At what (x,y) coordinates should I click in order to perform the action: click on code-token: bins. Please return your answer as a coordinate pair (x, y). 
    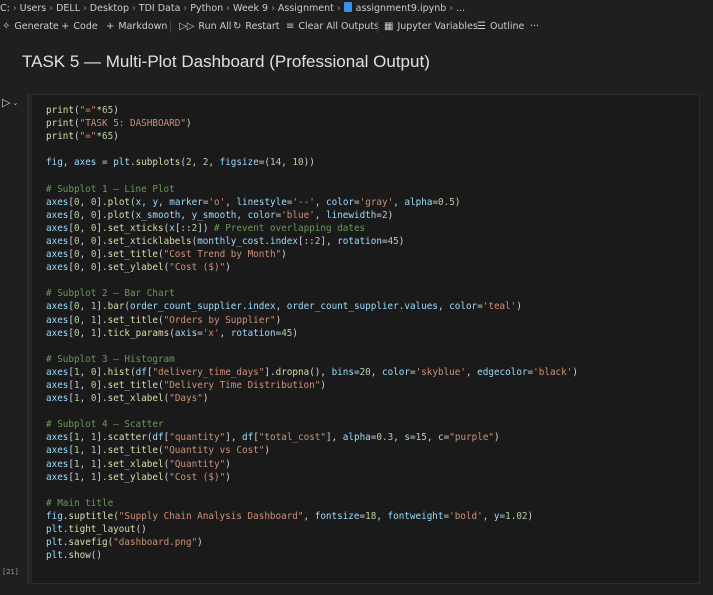
    Looking at the image, I should click on (342, 372).